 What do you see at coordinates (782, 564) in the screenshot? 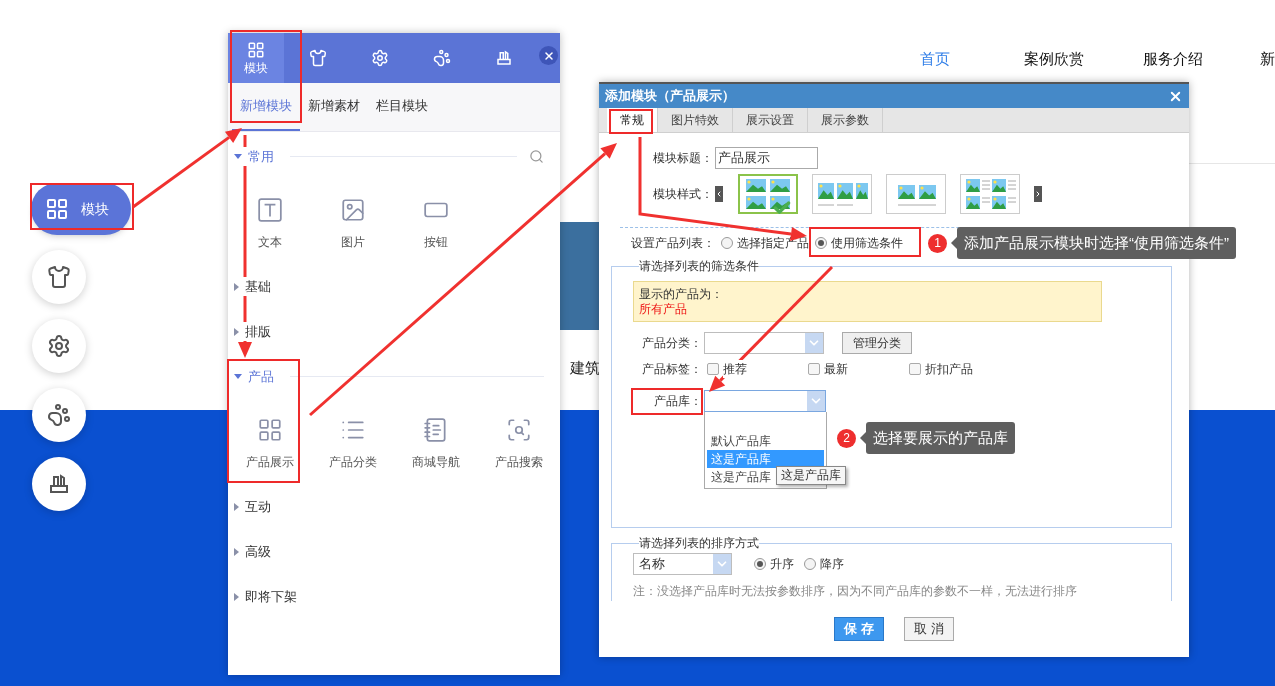
I see `radio-label: 升序` at bounding box center [782, 564].